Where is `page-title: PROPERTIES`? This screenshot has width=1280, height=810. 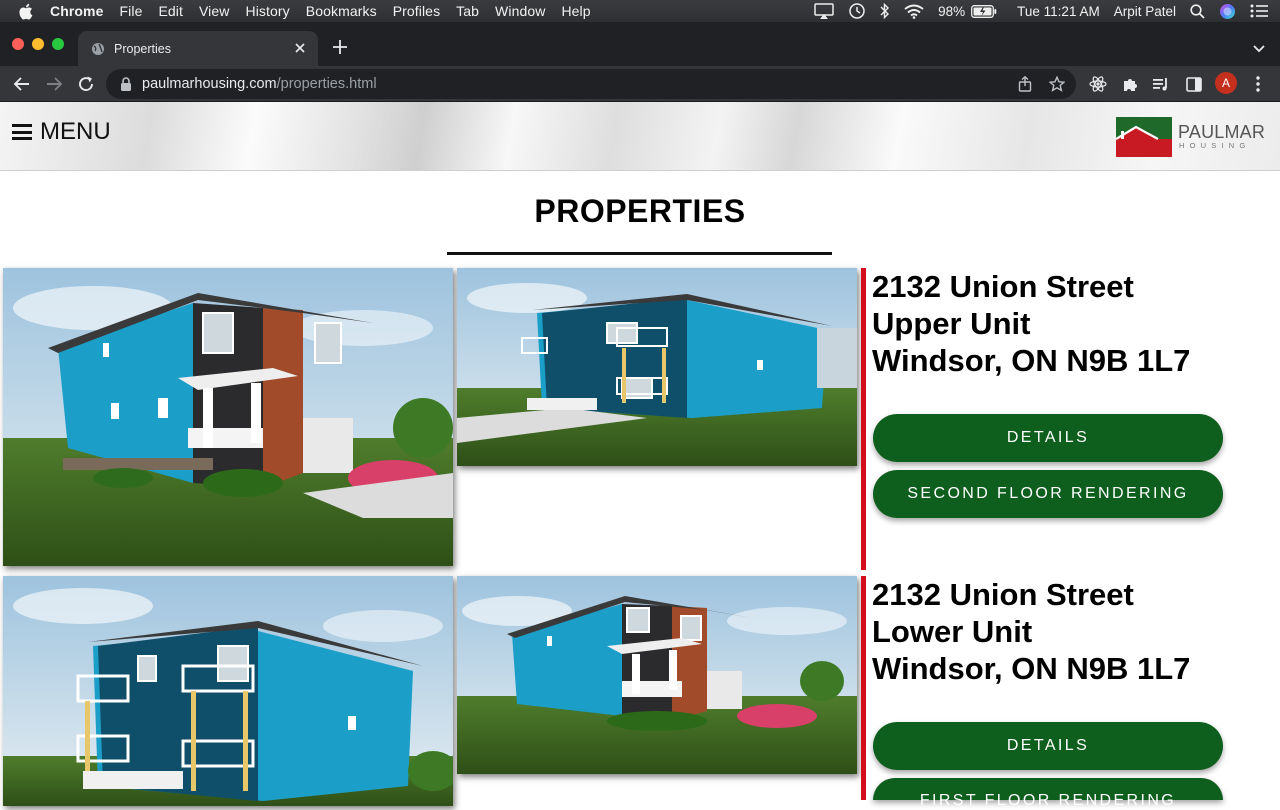 page-title: PROPERTIES is located at coordinates (640, 211).